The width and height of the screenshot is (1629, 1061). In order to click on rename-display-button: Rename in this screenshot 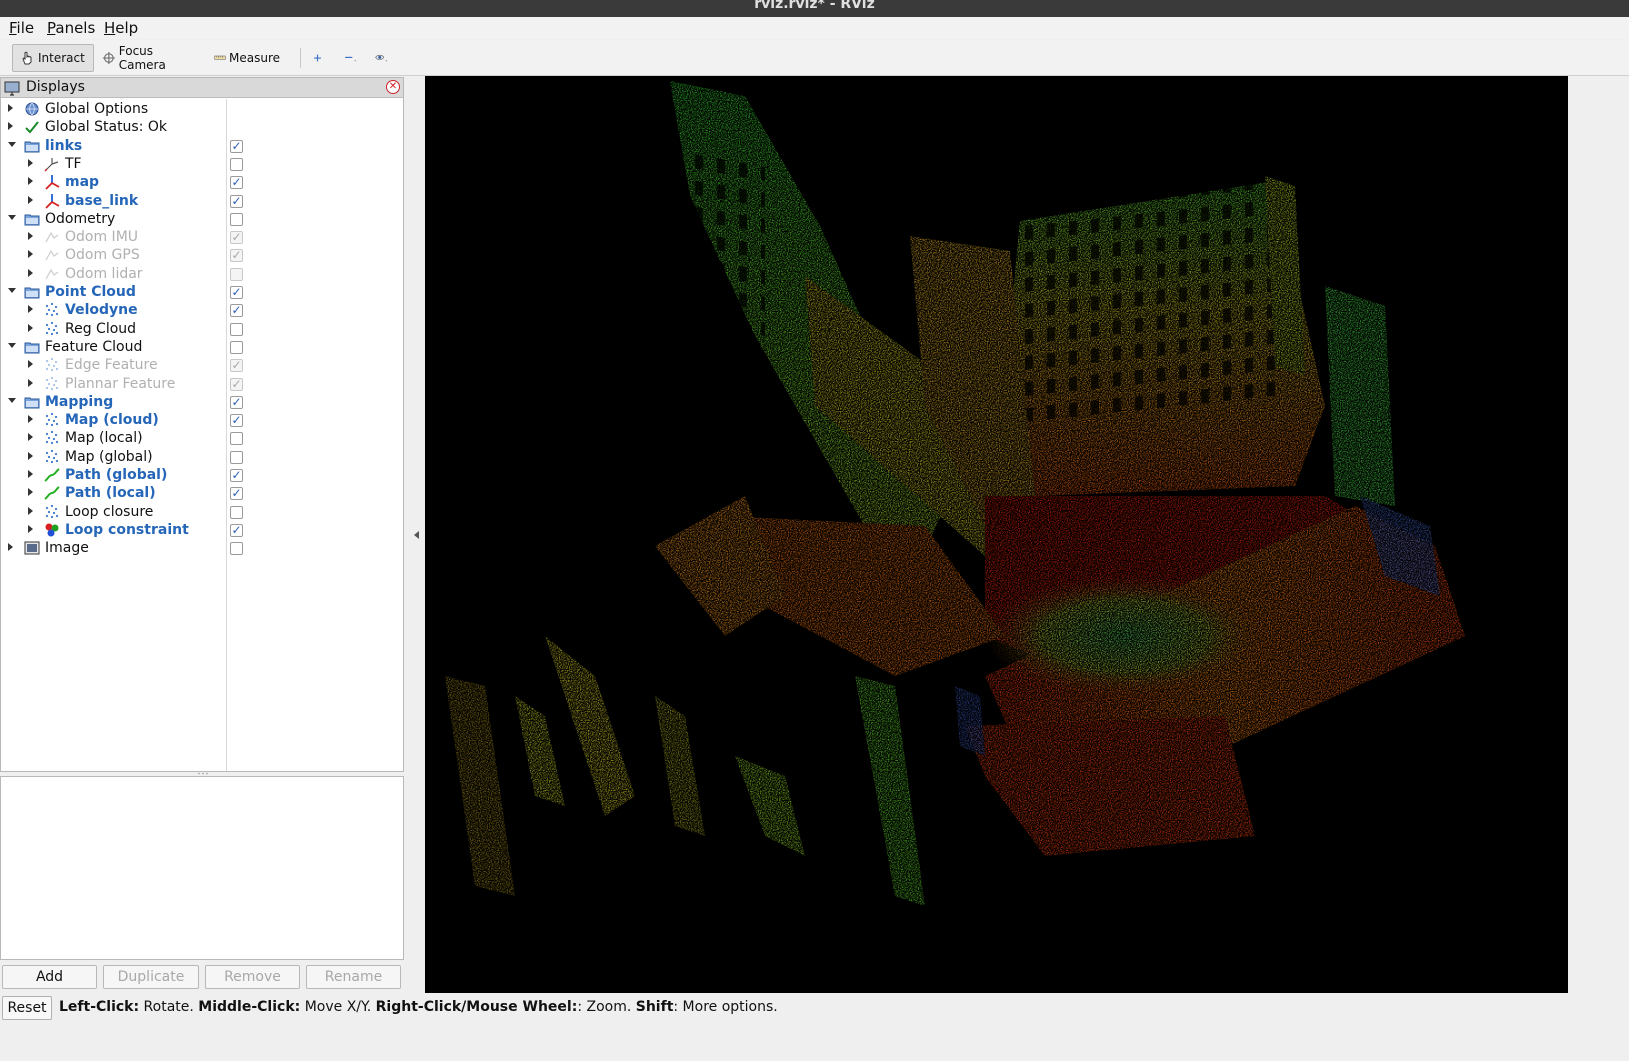, I will do `click(353, 977)`.